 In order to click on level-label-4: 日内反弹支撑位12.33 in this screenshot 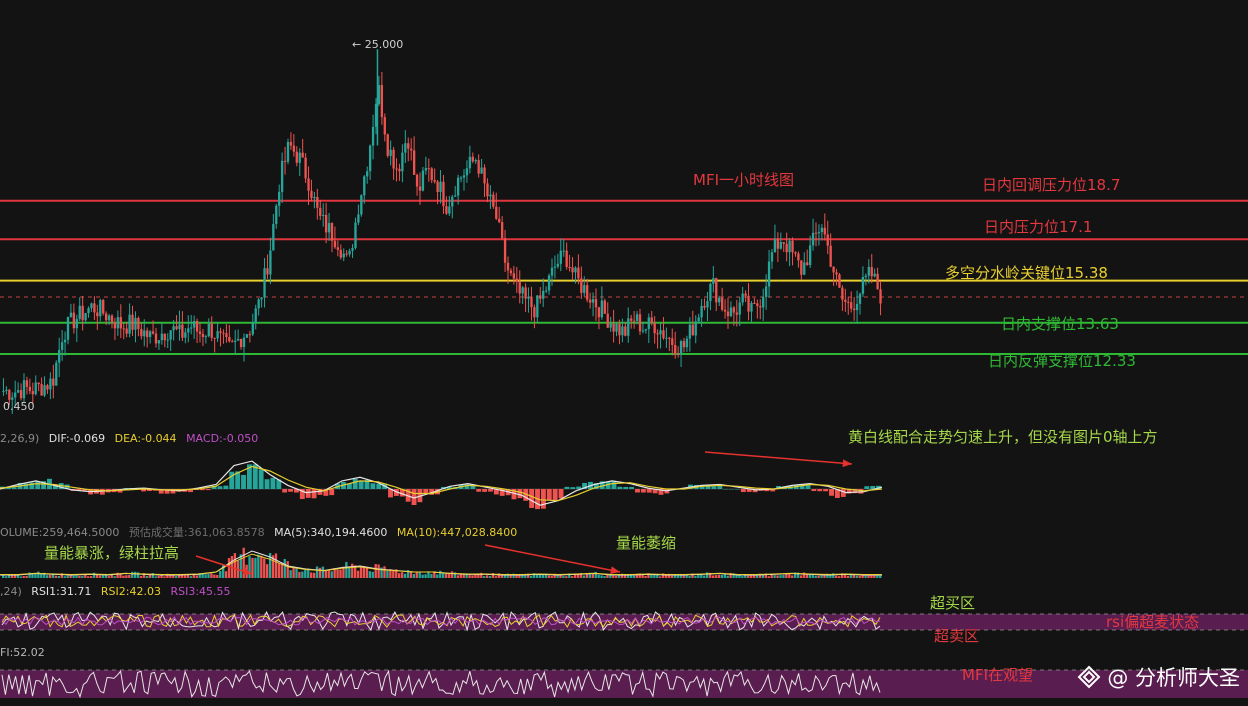, I will do `click(1062, 361)`.